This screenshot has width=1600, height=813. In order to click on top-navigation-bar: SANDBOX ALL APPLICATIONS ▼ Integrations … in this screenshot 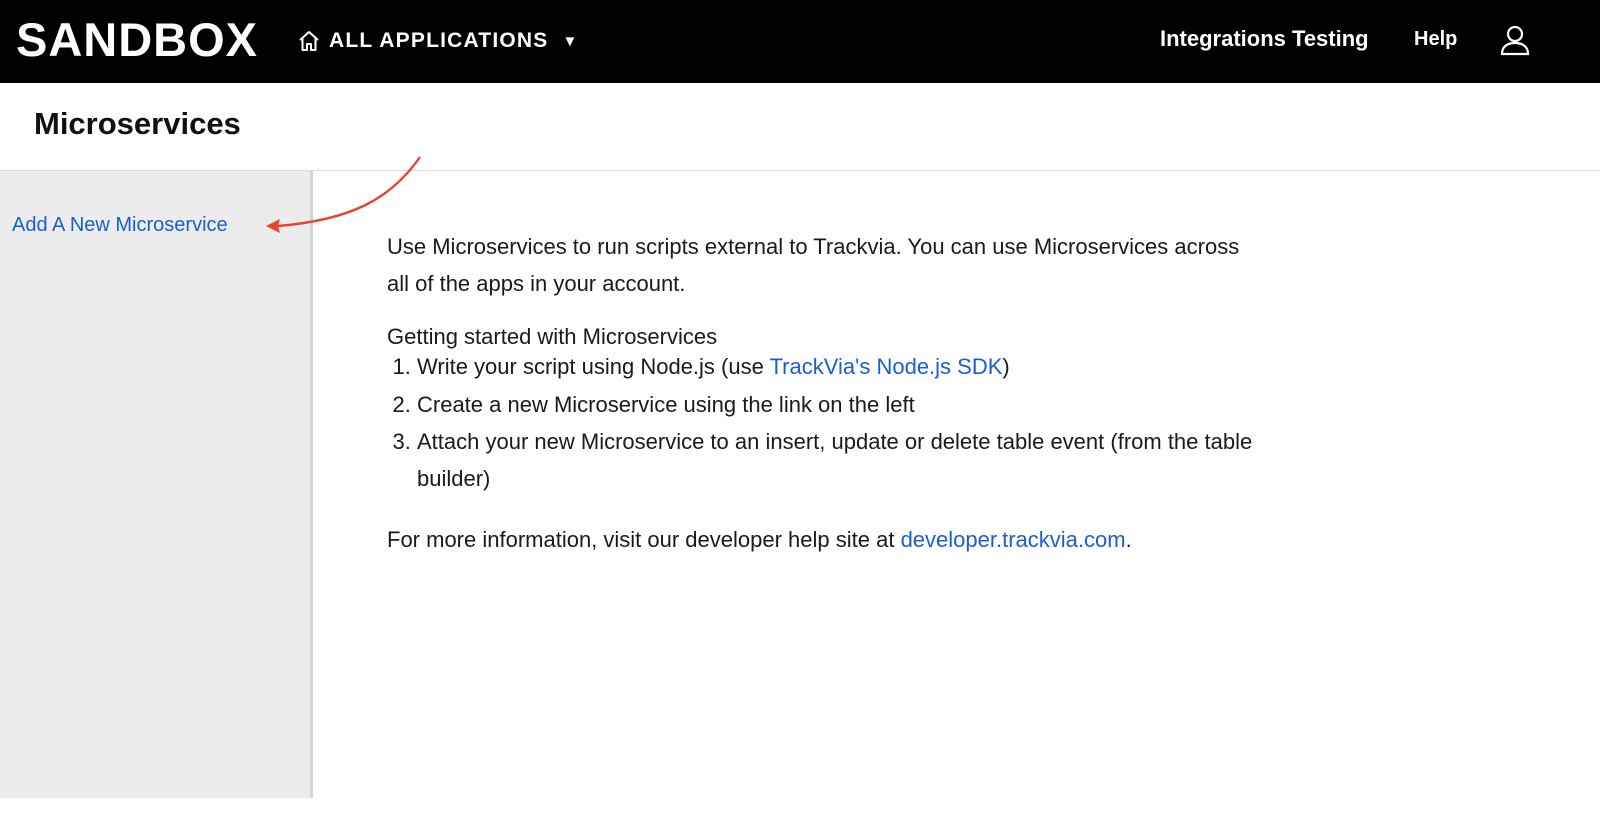, I will do `click(800, 41)`.